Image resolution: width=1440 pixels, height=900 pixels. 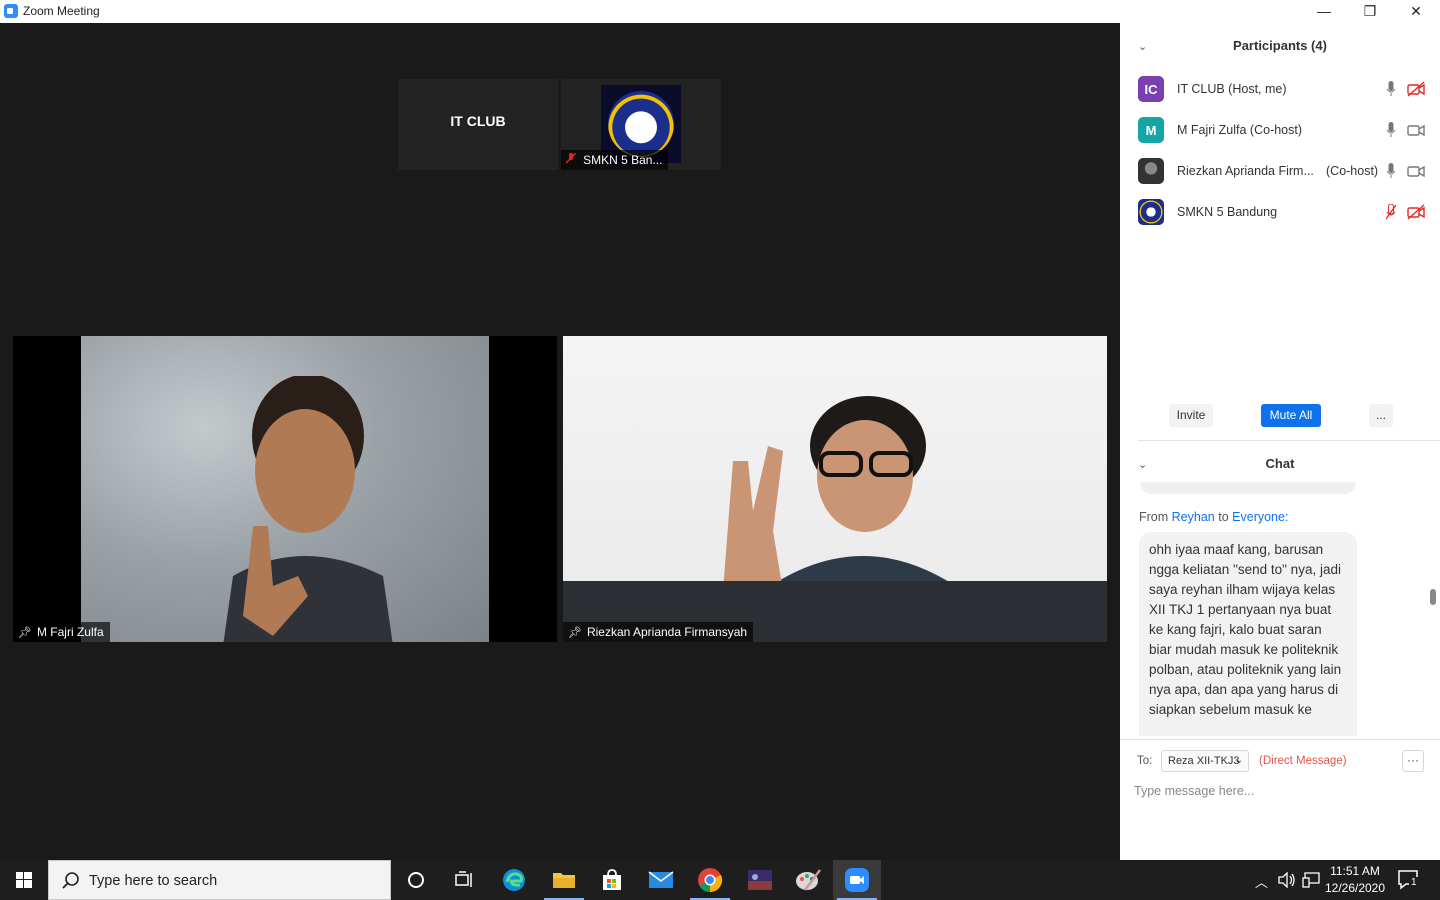 I want to click on taskbar-search: Type here to search, so click(x=219, y=880).